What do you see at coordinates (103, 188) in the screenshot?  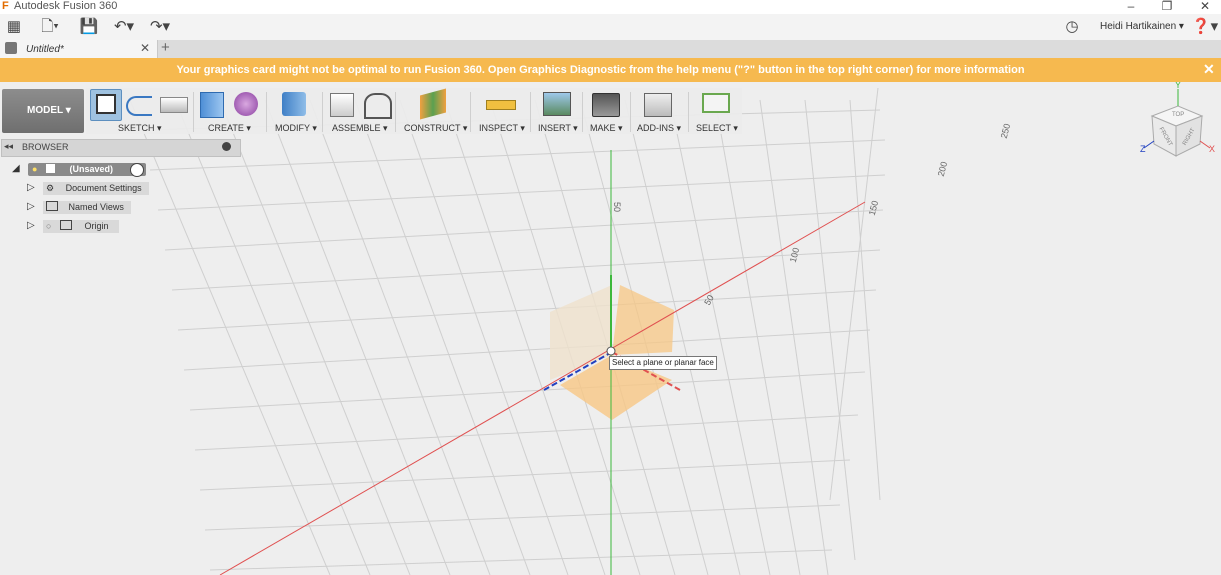 I see `browser-item-label: Document Settings` at bounding box center [103, 188].